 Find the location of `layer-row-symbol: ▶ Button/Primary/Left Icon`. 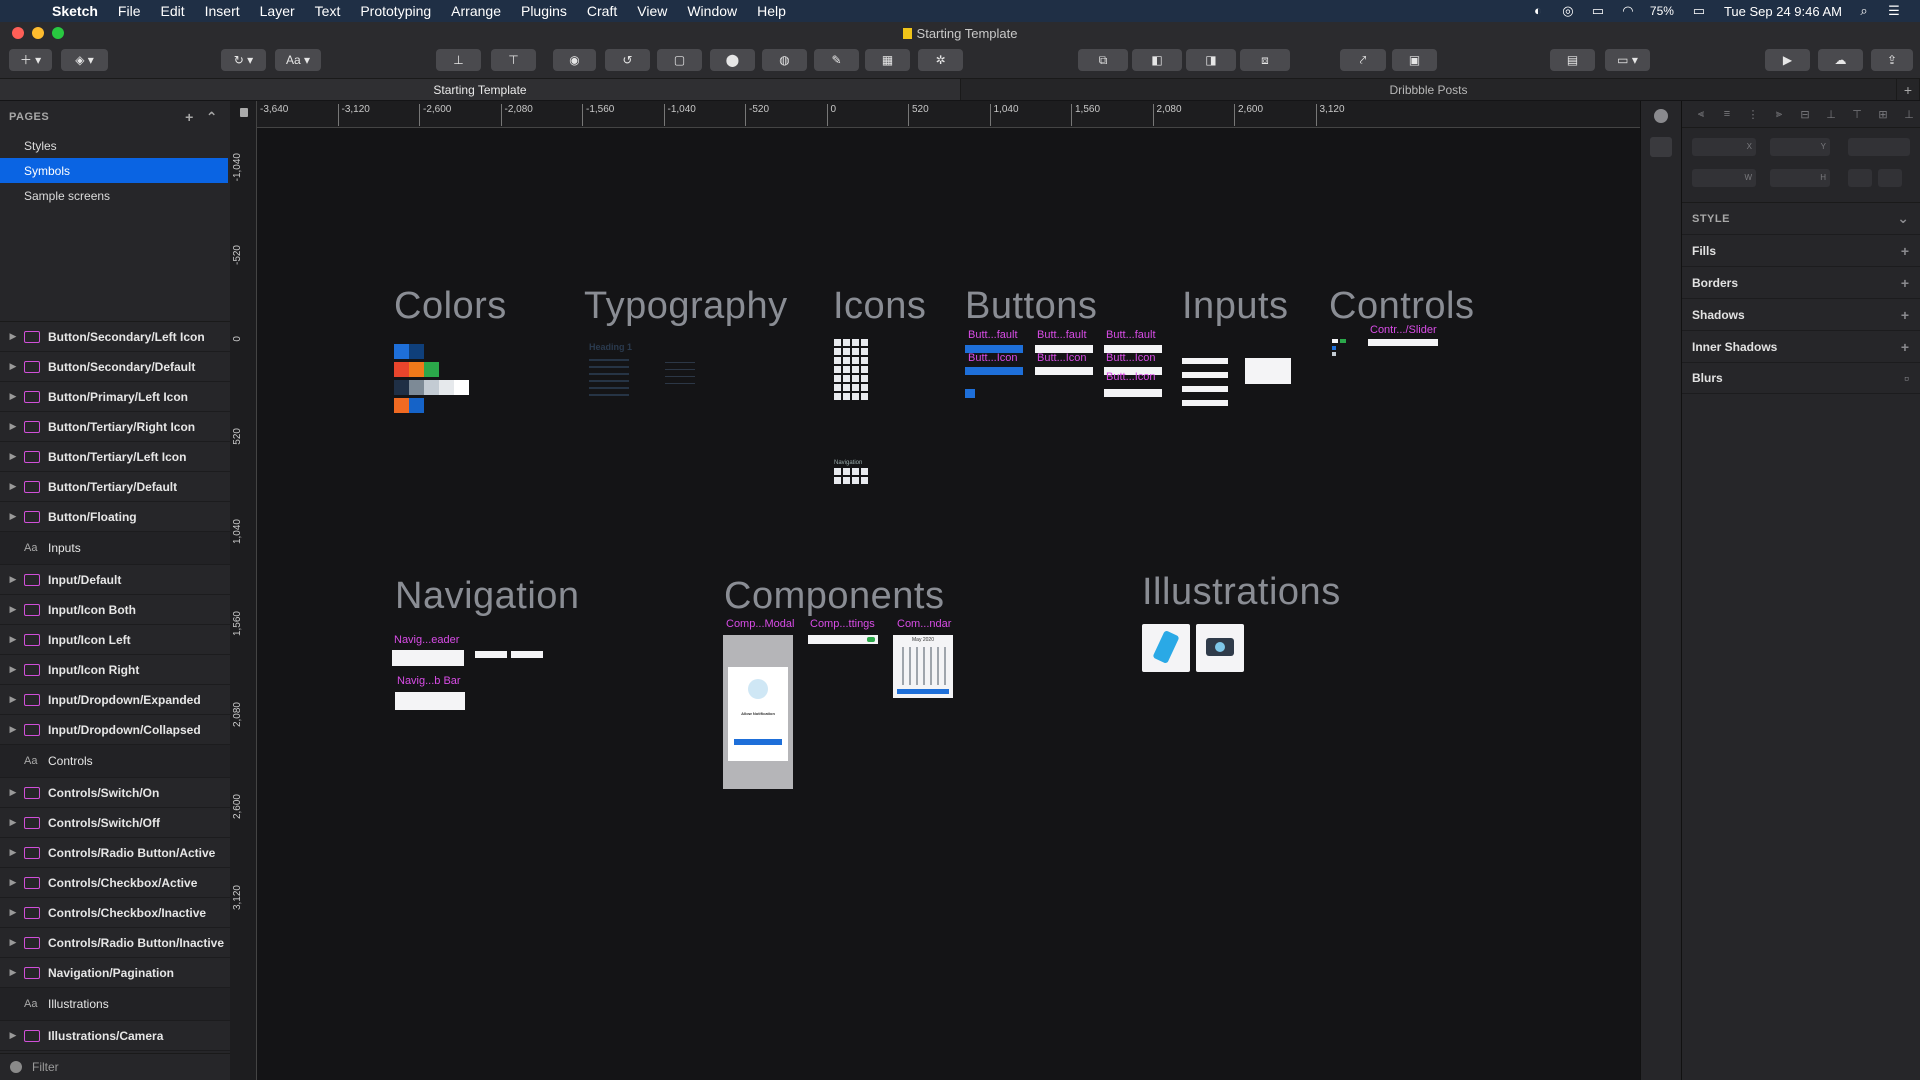

layer-row-symbol: ▶ Button/Primary/Left Icon is located at coordinates (115, 397).